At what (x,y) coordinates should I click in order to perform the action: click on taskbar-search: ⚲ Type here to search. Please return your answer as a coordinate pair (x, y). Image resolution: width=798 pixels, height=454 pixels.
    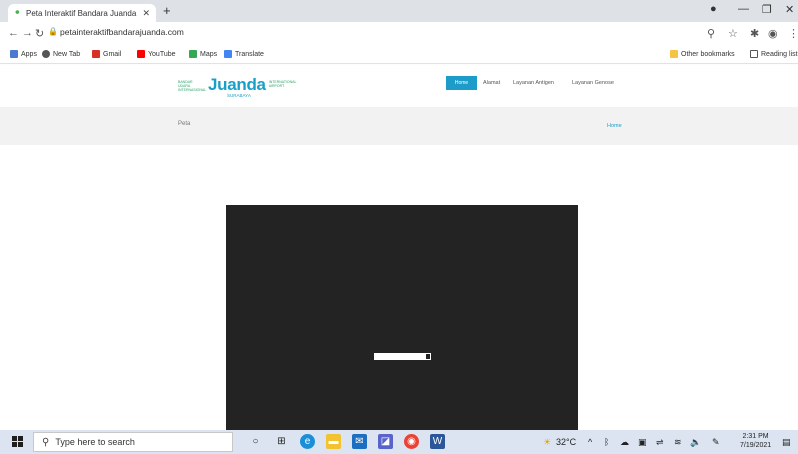
    Looking at the image, I should click on (133, 442).